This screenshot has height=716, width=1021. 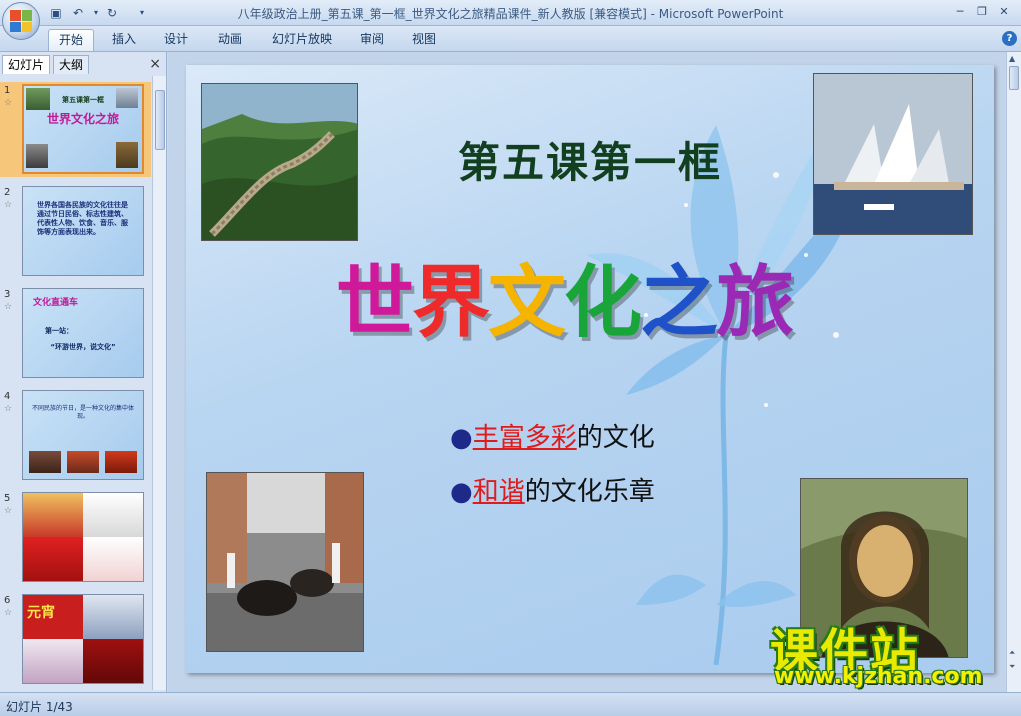 I want to click on slide-thumbnail-1: 1 ☆ 第五课第一框 世界文化之旅, so click(x=75, y=129).